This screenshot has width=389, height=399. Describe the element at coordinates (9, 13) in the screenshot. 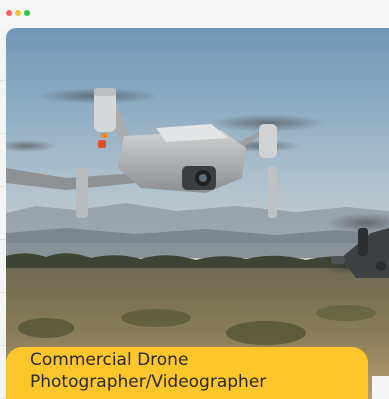

I see `close-dot` at that location.